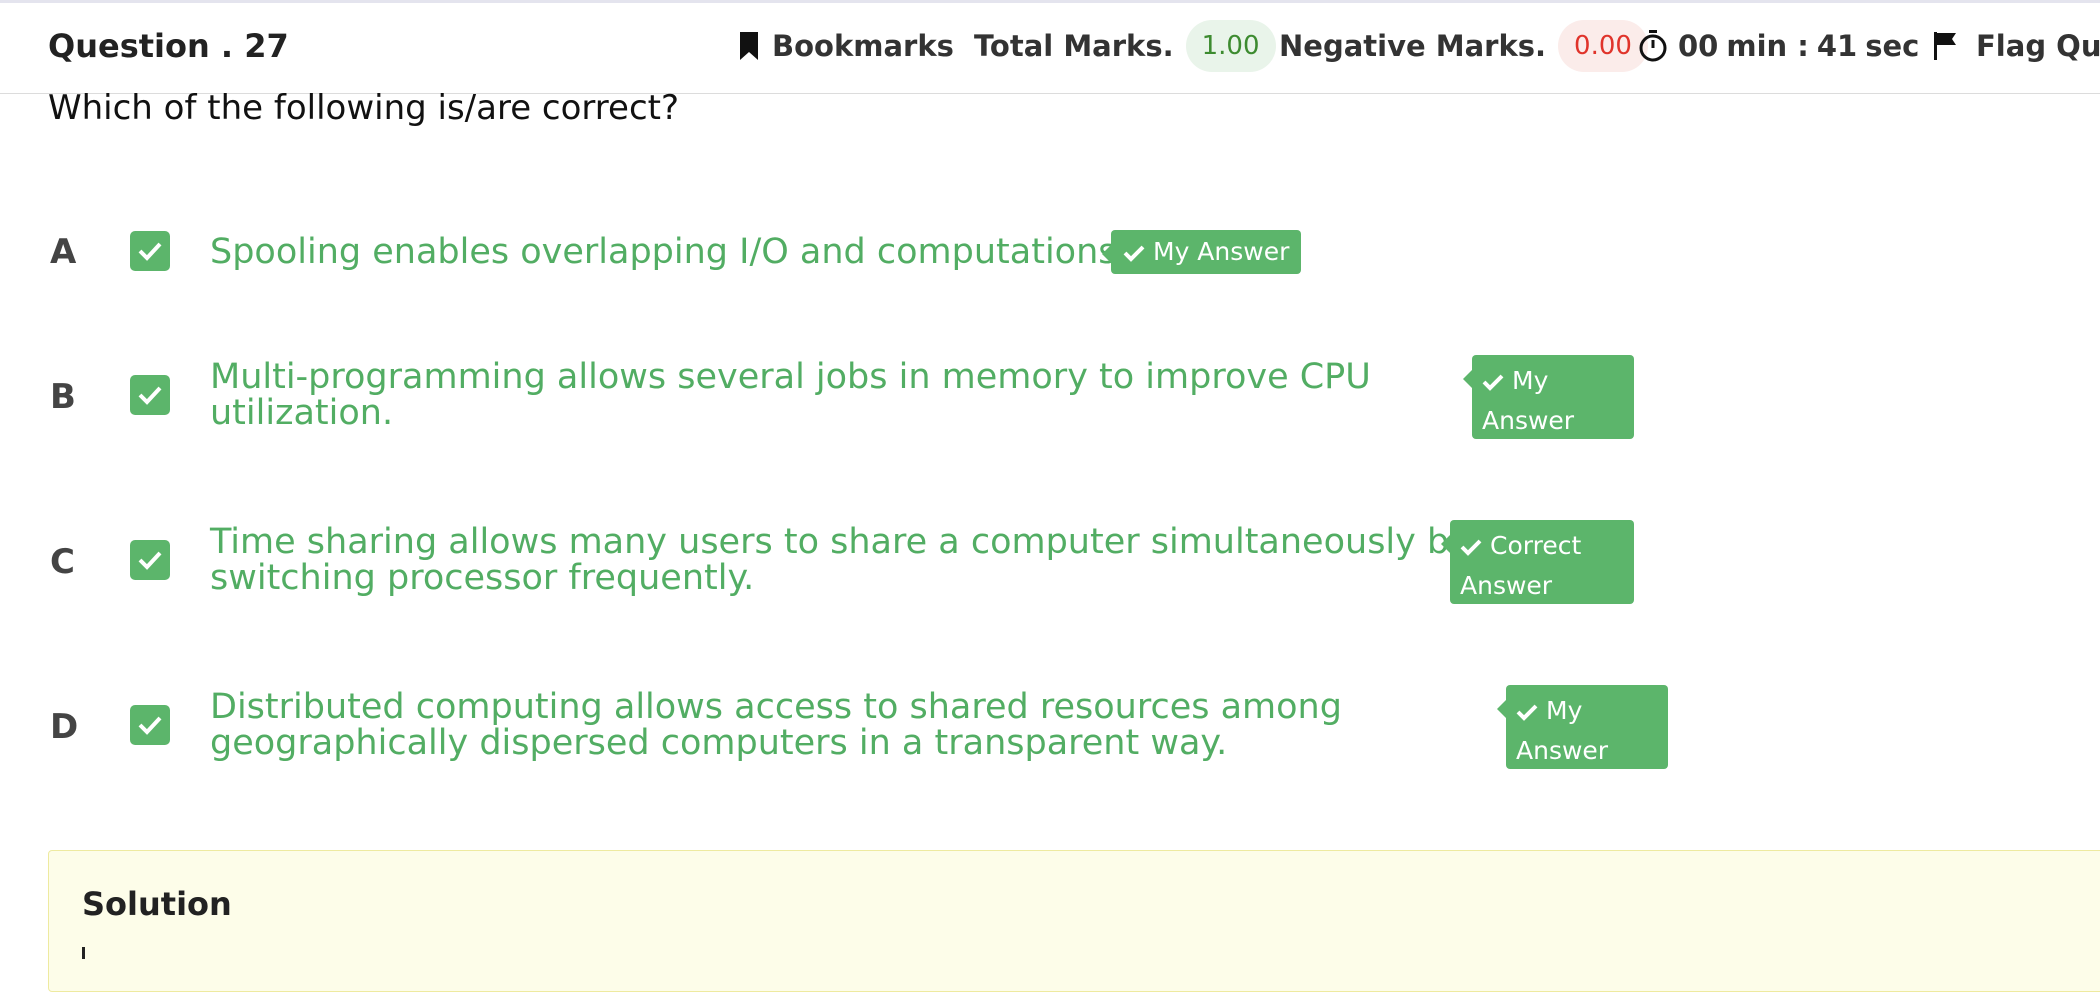 The width and height of the screenshot is (2100, 992). I want to click on option-letter: A, so click(63, 252).